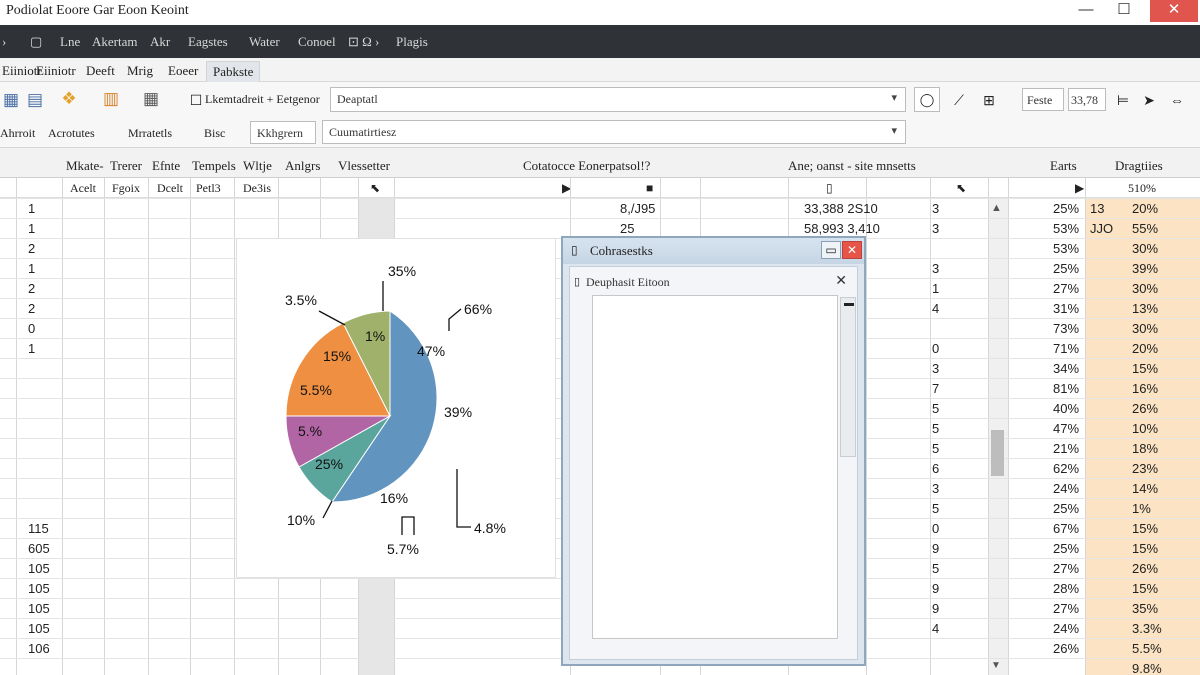  I want to click on table-cell: 40%, so click(1066, 408).